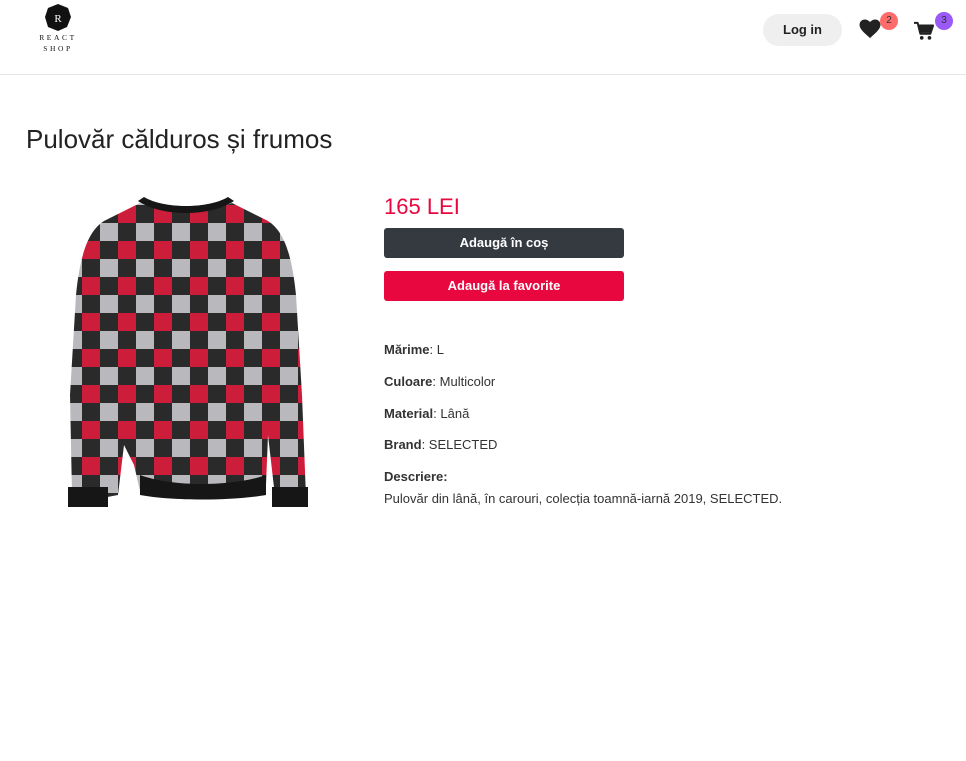 The height and width of the screenshot is (761, 966). Describe the element at coordinates (58, 37) in the screenshot. I see `logo-line1: REACT` at that location.